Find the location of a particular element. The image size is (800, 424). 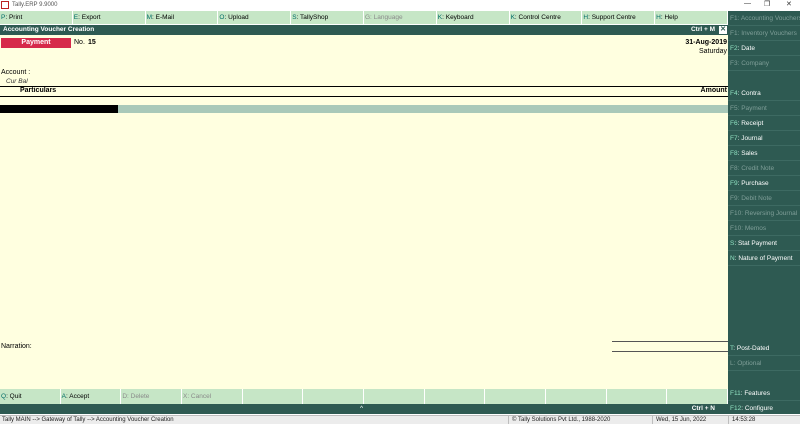

sidebar-shortcut-key: F11 is located at coordinates (735, 393).